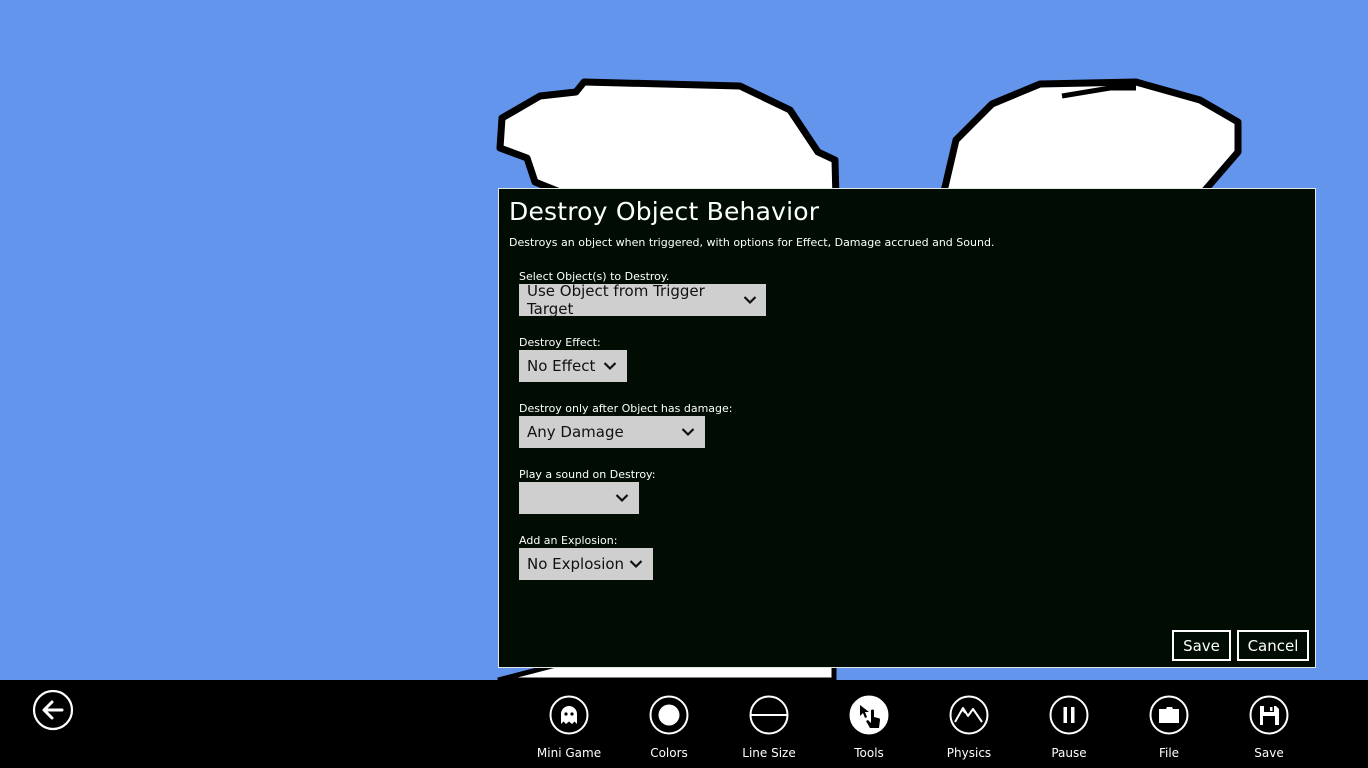  What do you see at coordinates (1269, 715) in the screenshot?
I see `floppy-disk-icon` at bounding box center [1269, 715].